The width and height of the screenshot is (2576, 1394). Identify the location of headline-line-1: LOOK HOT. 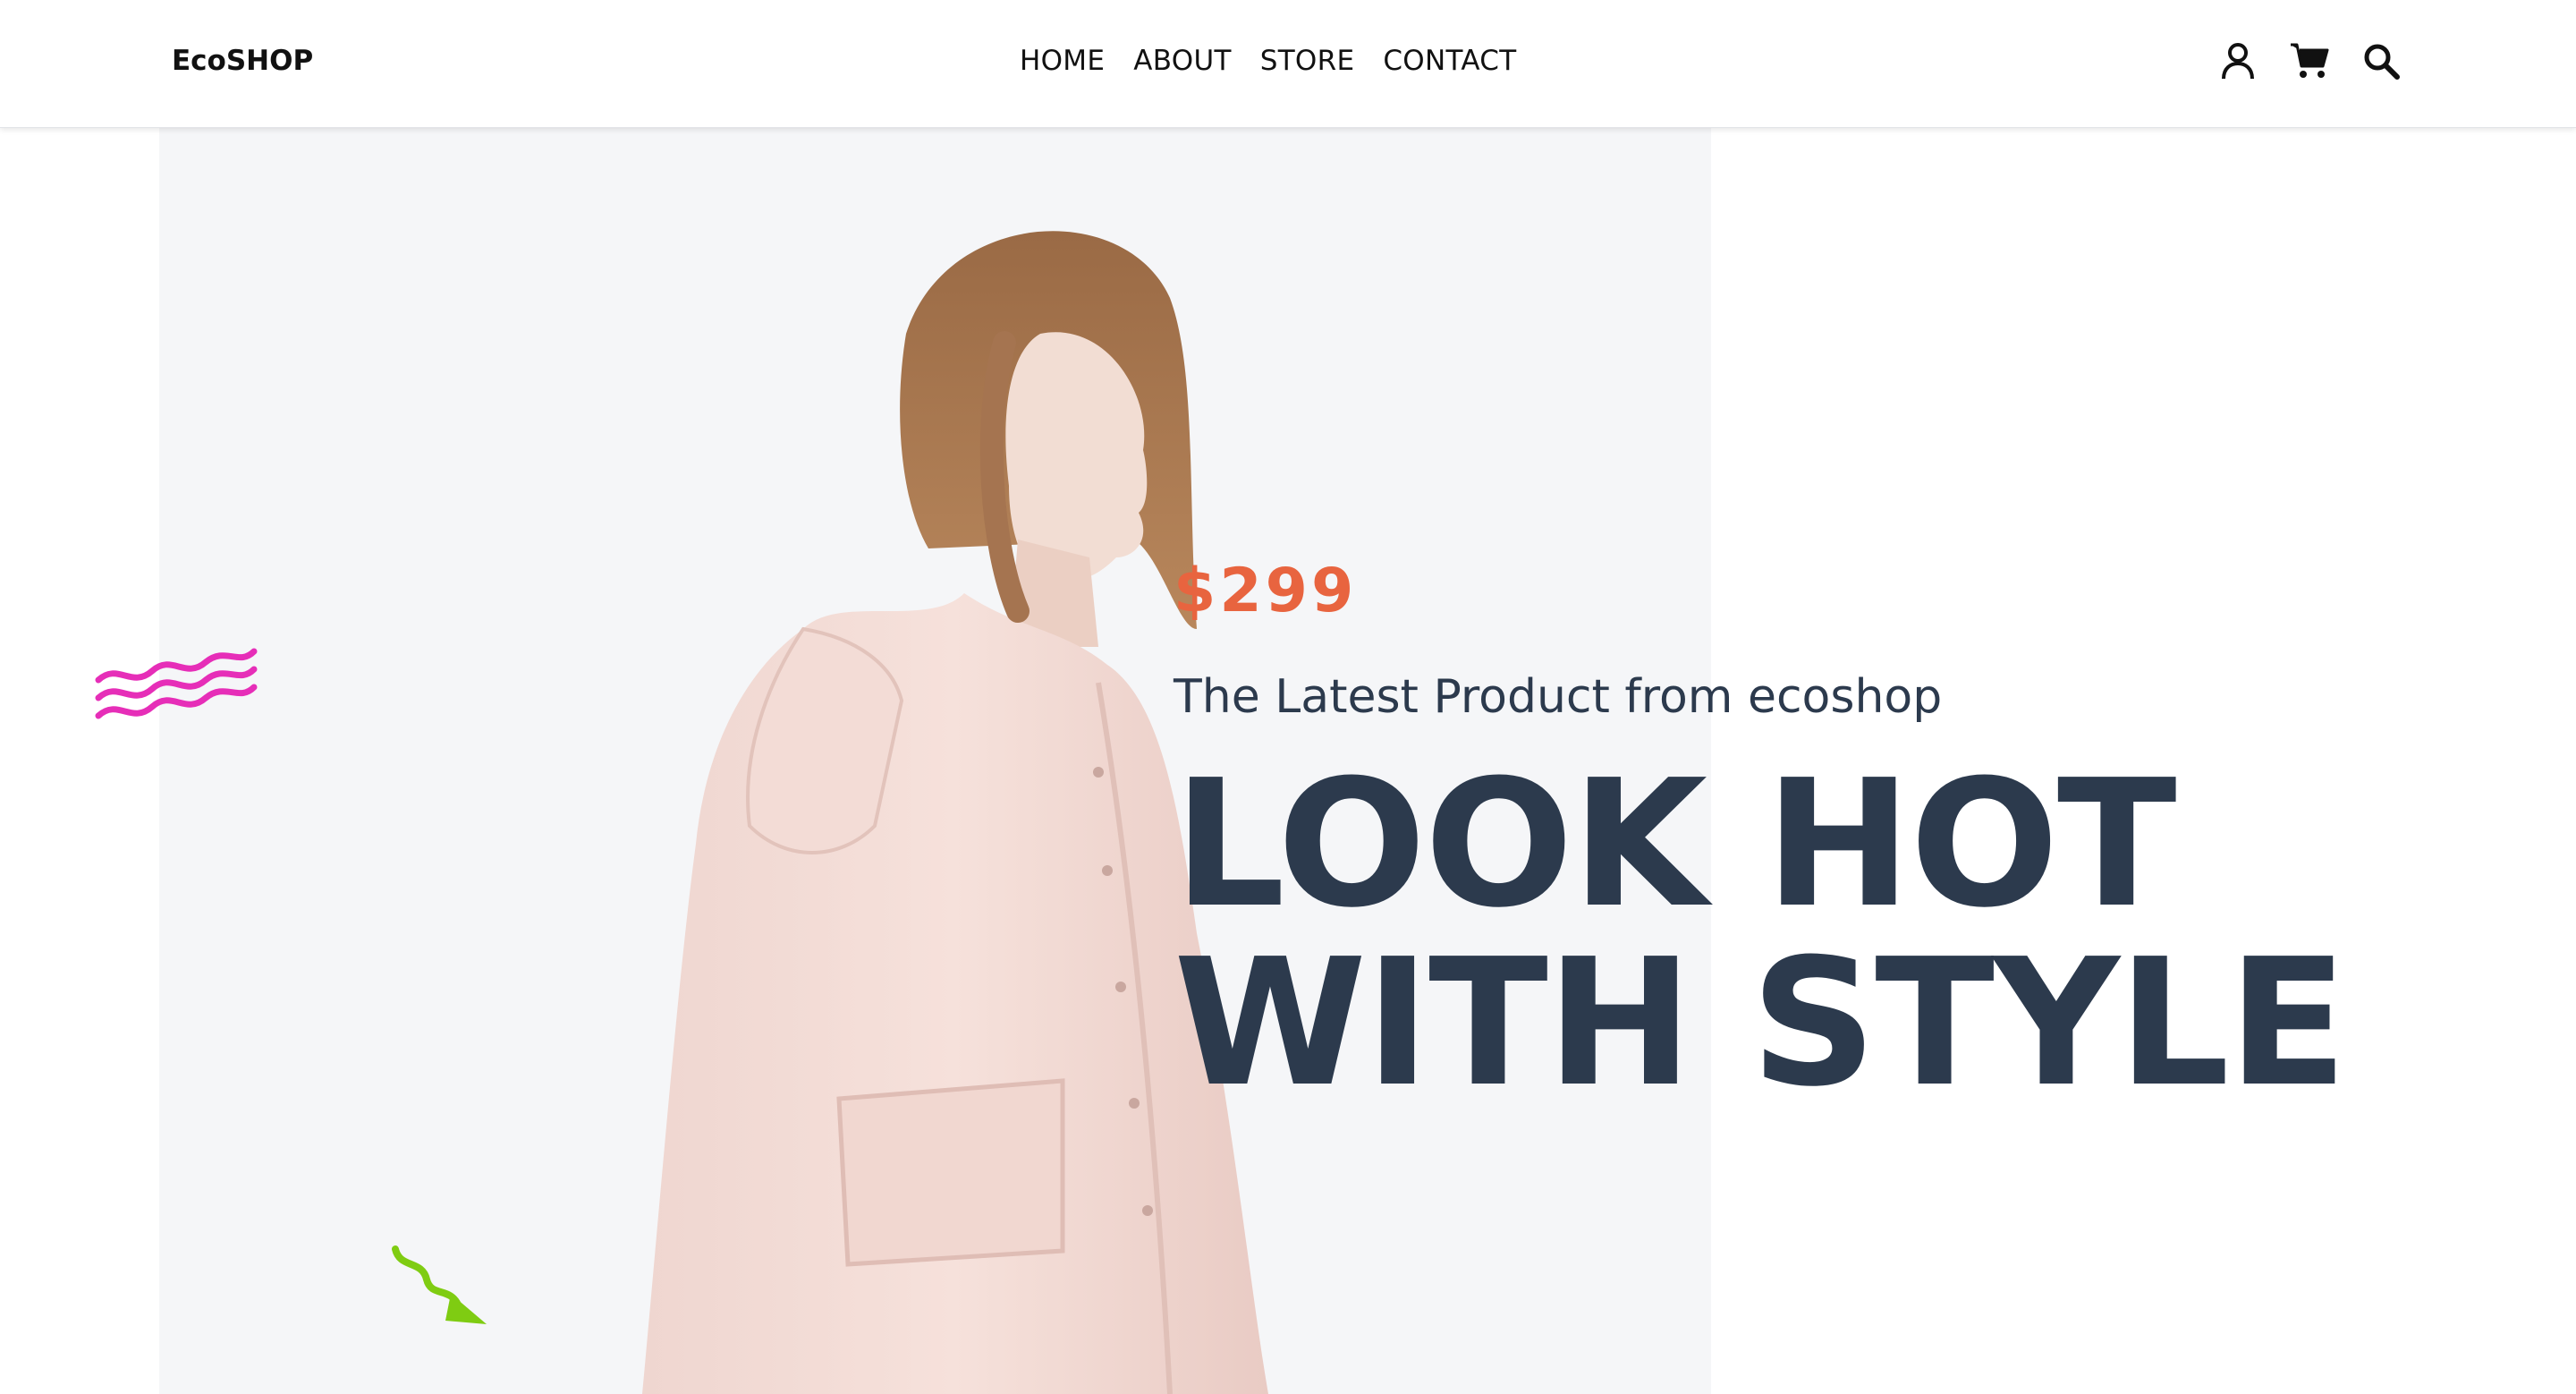
(1675, 845).